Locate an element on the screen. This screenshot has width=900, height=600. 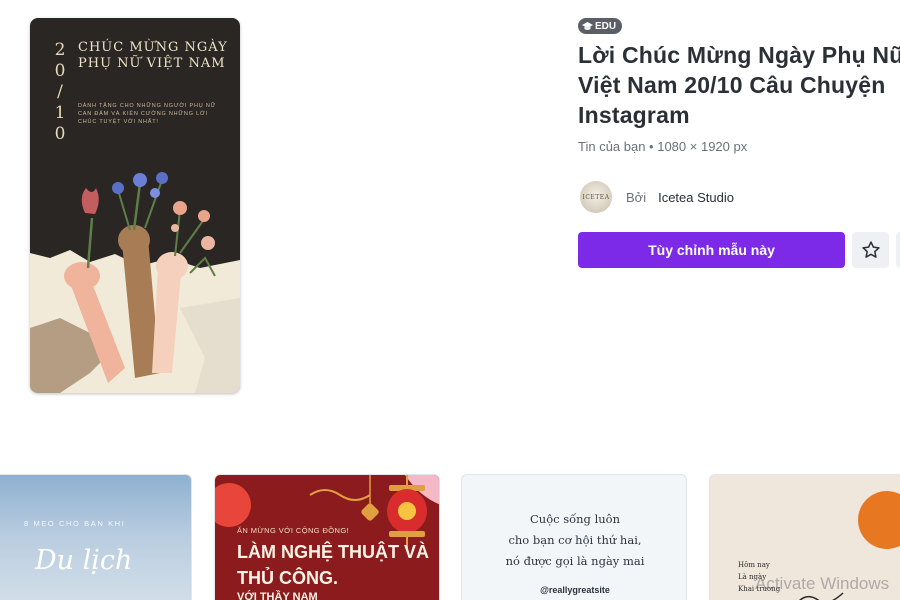
edu-badge: EDU is located at coordinates (600, 26).